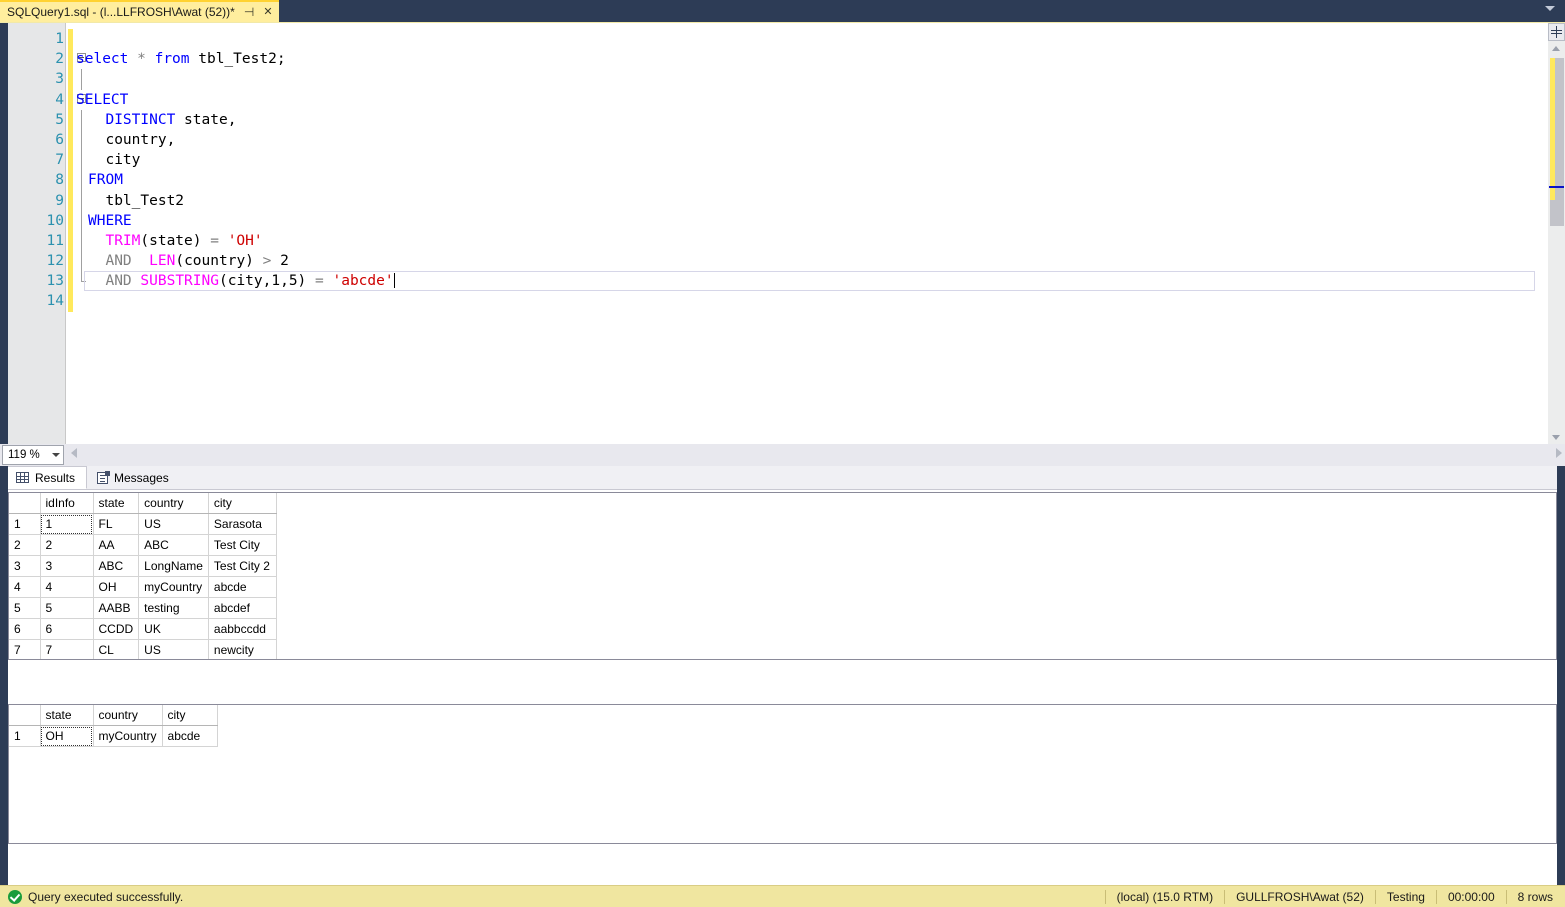 The width and height of the screenshot is (1565, 907). What do you see at coordinates (770, 160) in the screenshot?
I see `code-line: 7 city` at bounding box center [770, 160].